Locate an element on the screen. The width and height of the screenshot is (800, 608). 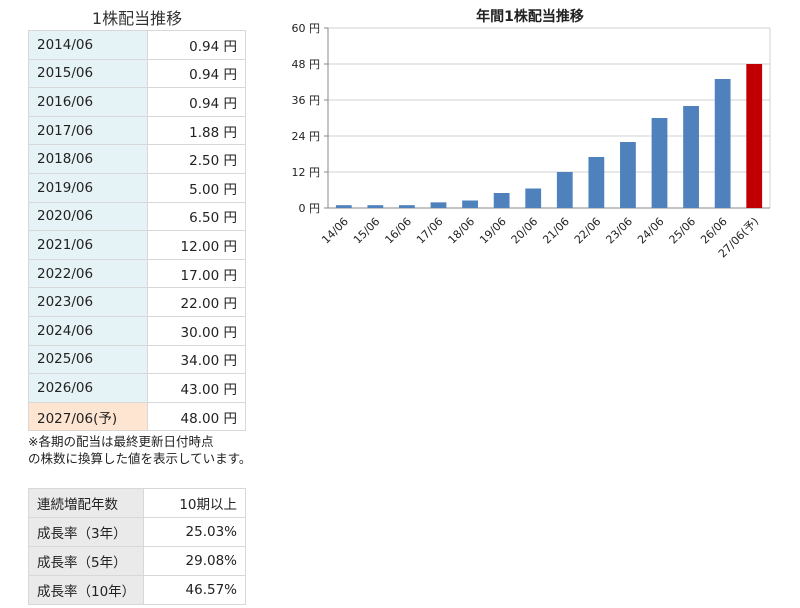
growth-label: 成長率（3年） is located at coordinates (86, 532).